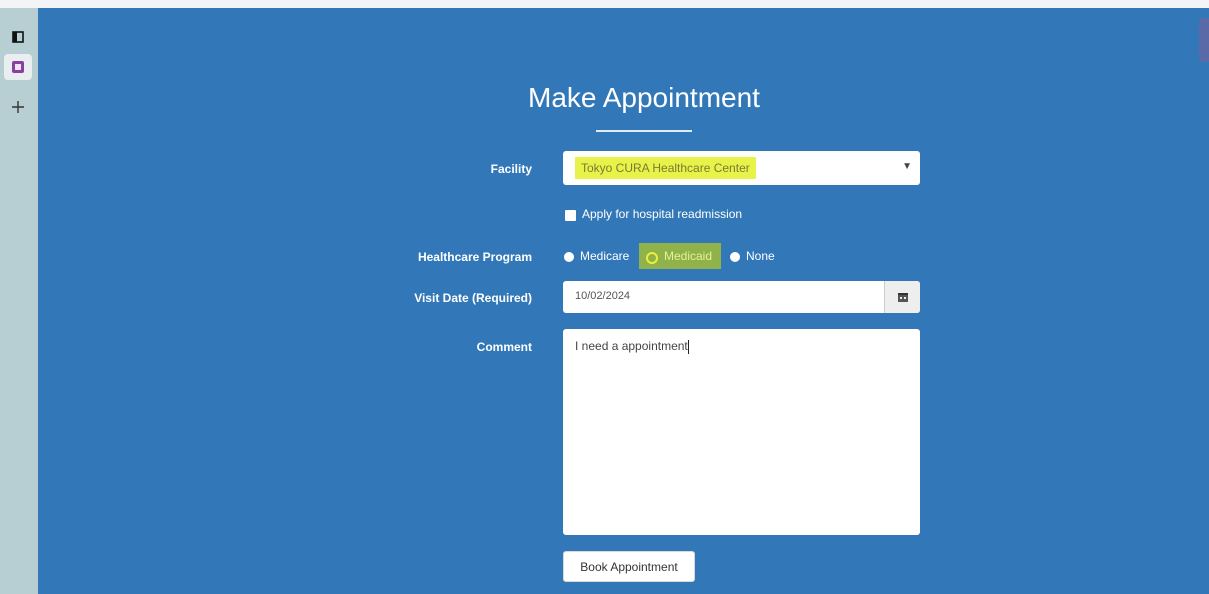  Describe the element at coordinates (652, 258) in the screenshot. I see `radio-medicaid` at that location.